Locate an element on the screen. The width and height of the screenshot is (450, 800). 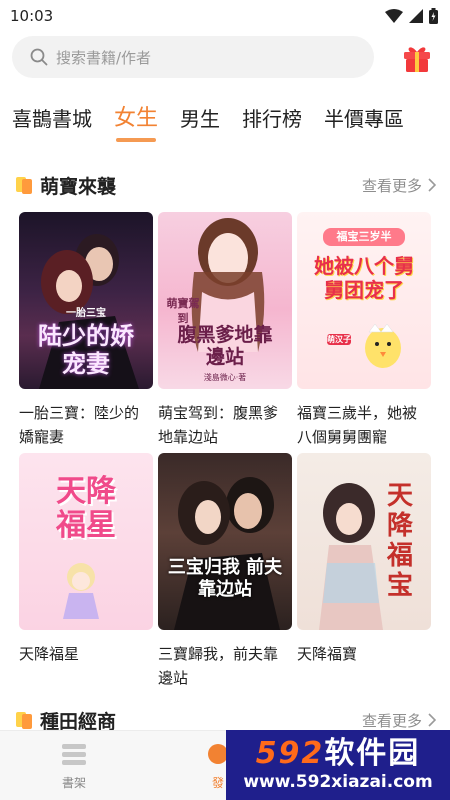
search-row: 搜索書籍/作者 is located at coordinates (225, 57).